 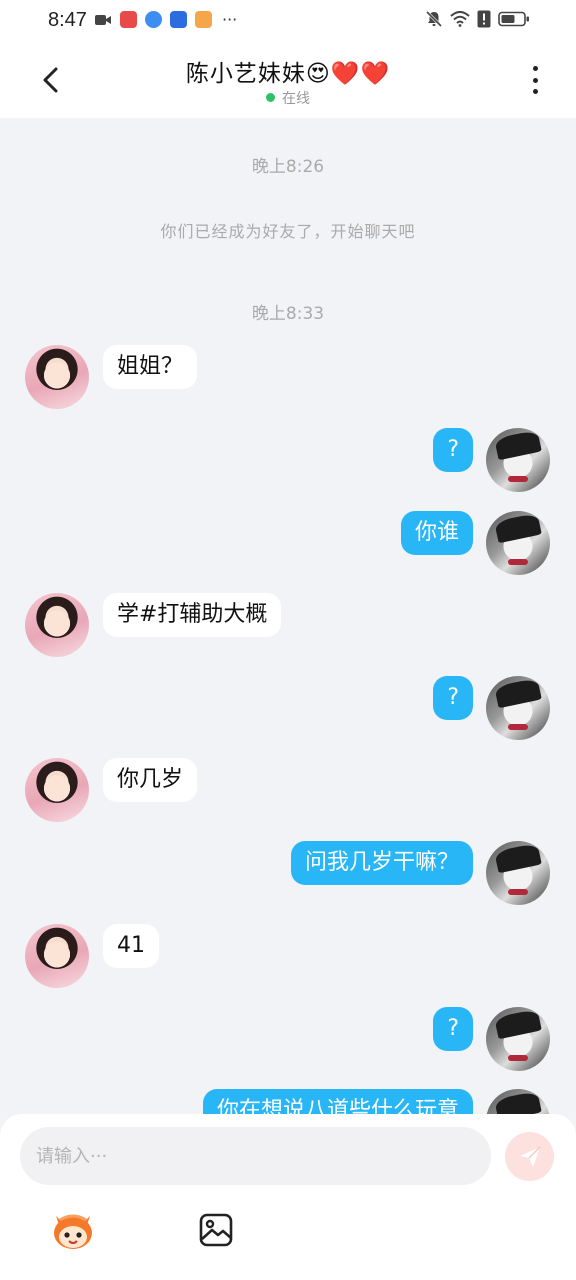 What do you see at coordinates (288, 314) in the screenshot?
I see `timestamp: 晚上8:33` at bounding box center [288, 314].